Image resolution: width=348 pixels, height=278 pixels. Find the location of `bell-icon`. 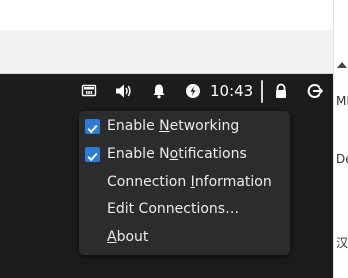

bell-icon is located at coordinates (159, 91).